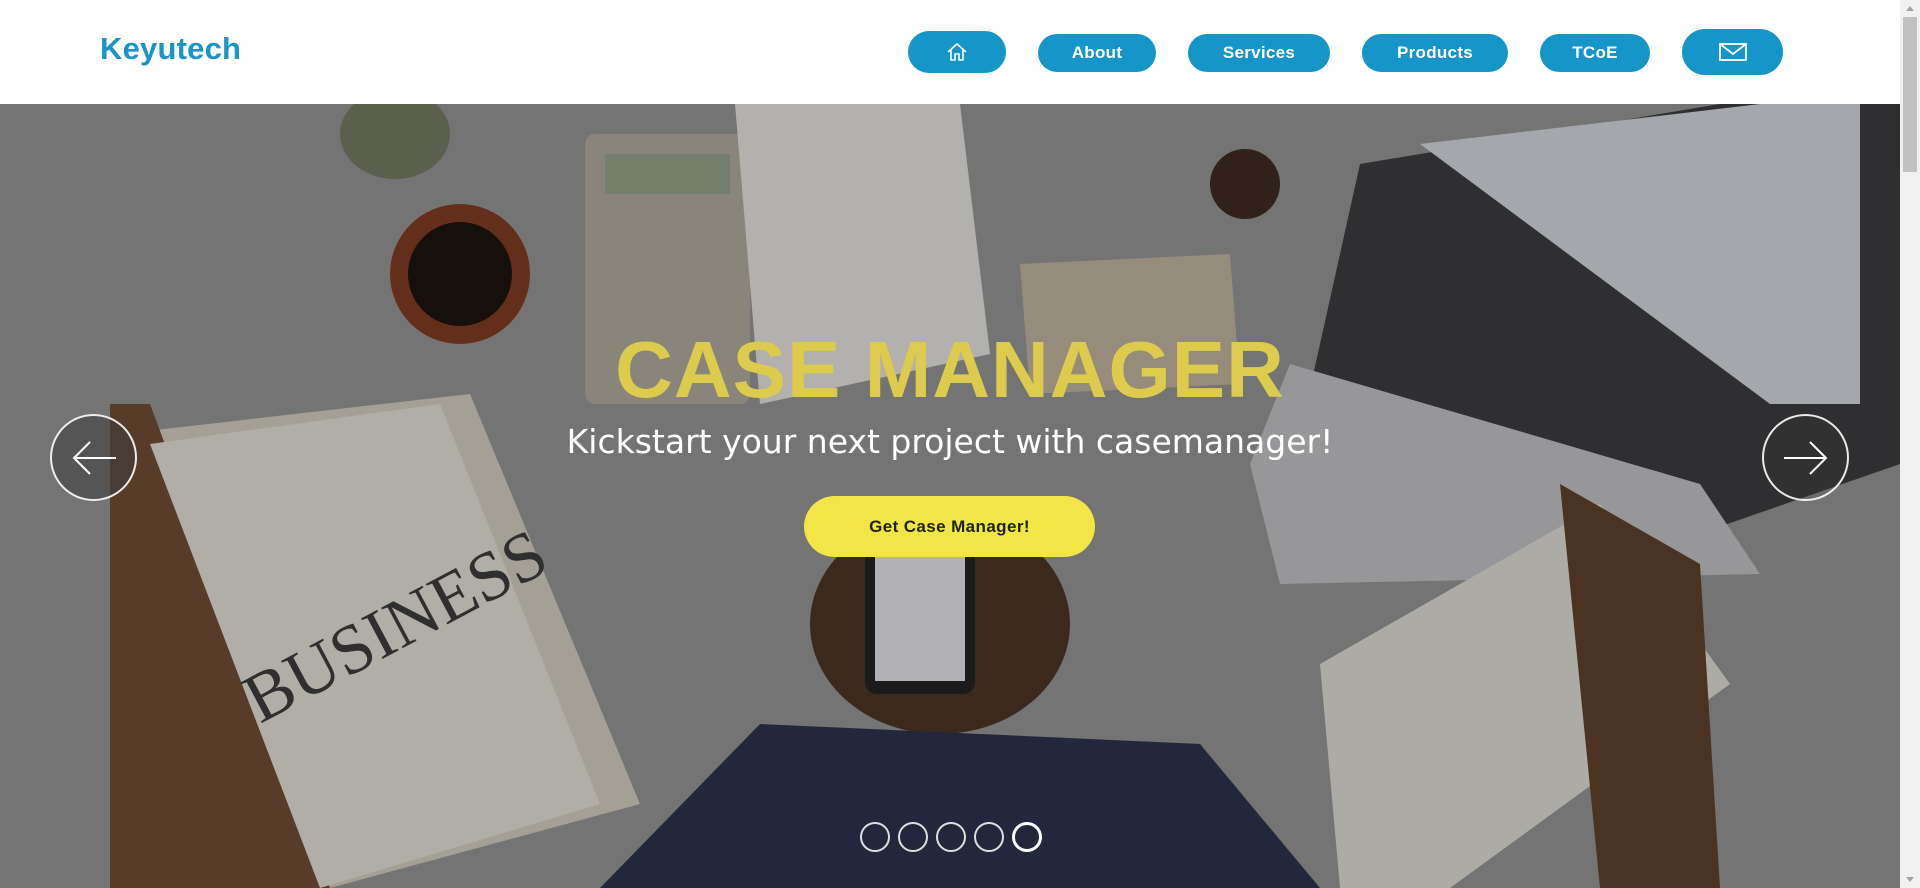 The width and height of the screenshot is (1920, 888). I want to click on carousel-indicator-active, so click(1027, 837).